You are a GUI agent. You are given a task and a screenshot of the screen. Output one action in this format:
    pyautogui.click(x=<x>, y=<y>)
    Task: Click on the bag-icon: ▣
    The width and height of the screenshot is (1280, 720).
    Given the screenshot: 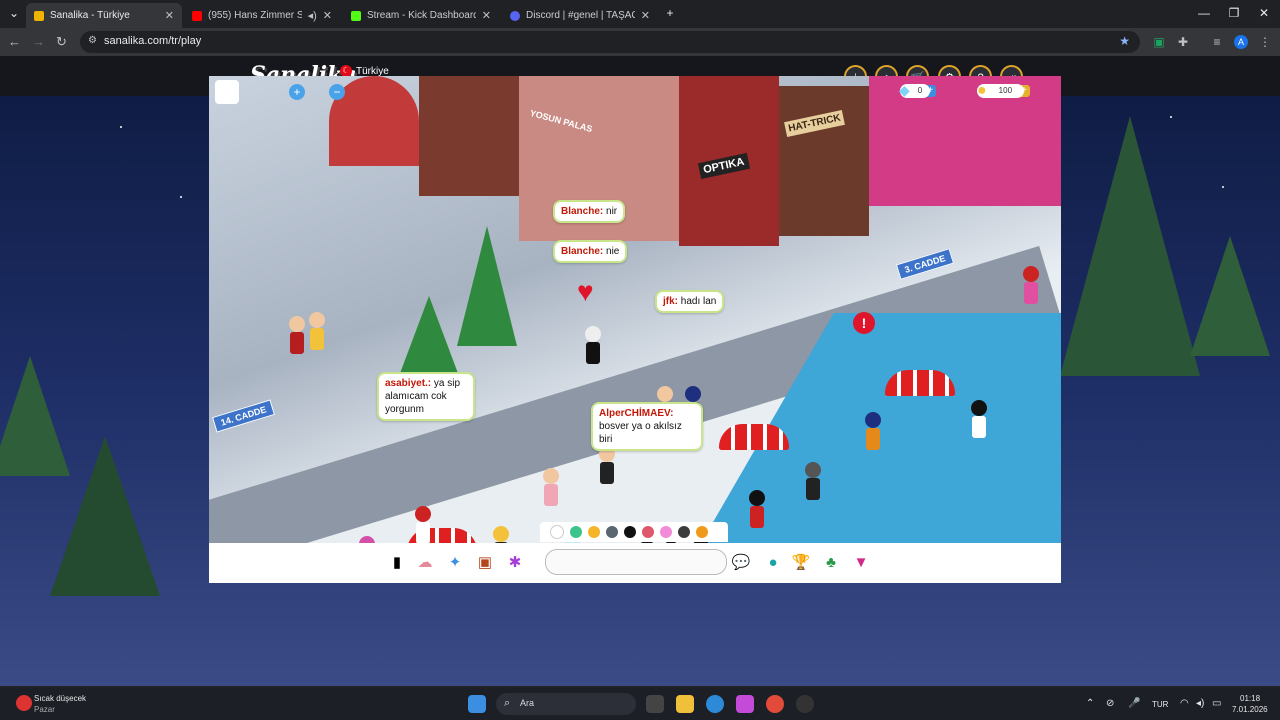 What is the action you would take?
    pyautogui.click(x=485, y=563)
    